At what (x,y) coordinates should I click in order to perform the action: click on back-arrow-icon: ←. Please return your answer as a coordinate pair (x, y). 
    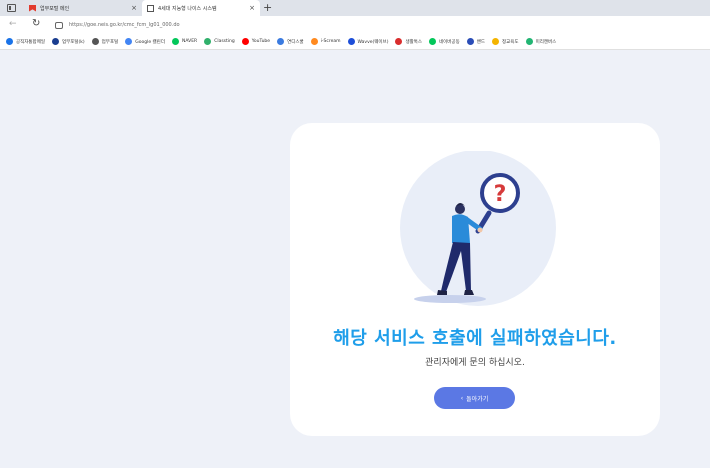
    Looking at the image, I should click on (13, 24).